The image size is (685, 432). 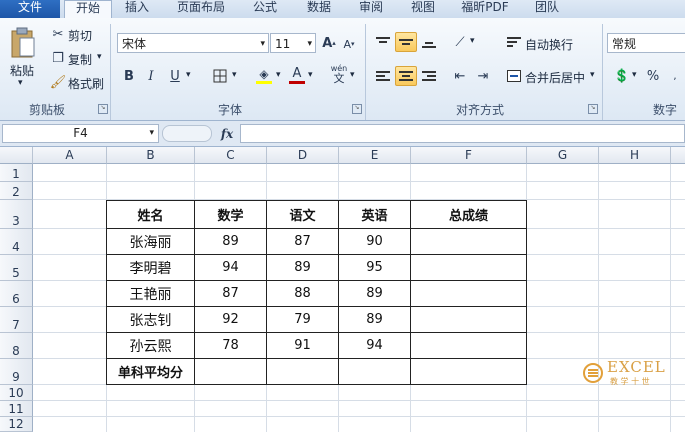 I want to click on header-cell-chinese: 语文, so click(x=303, y=215).